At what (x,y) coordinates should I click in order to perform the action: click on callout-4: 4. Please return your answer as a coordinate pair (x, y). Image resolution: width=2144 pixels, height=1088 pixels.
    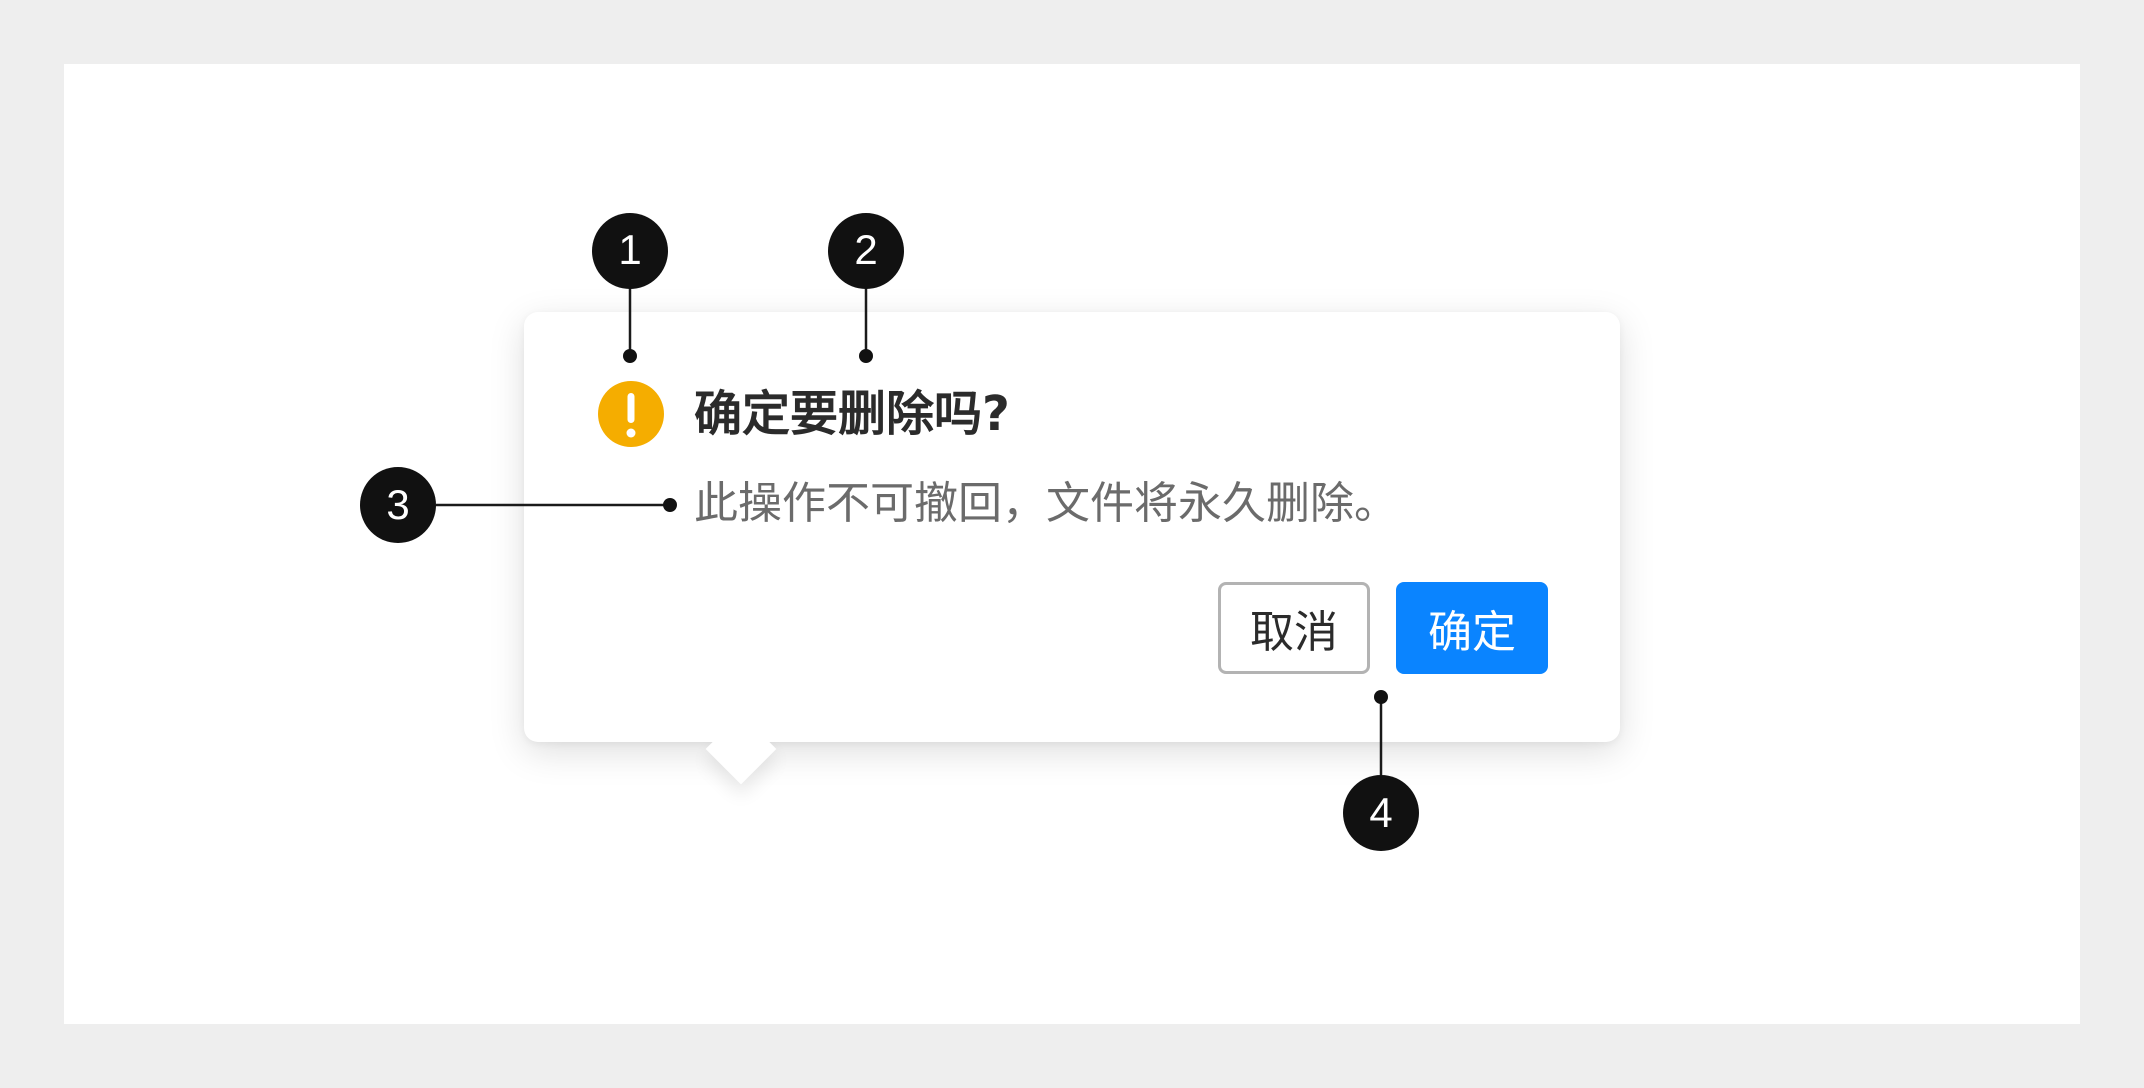
    Looking at the image, I should click on (1381, 770).